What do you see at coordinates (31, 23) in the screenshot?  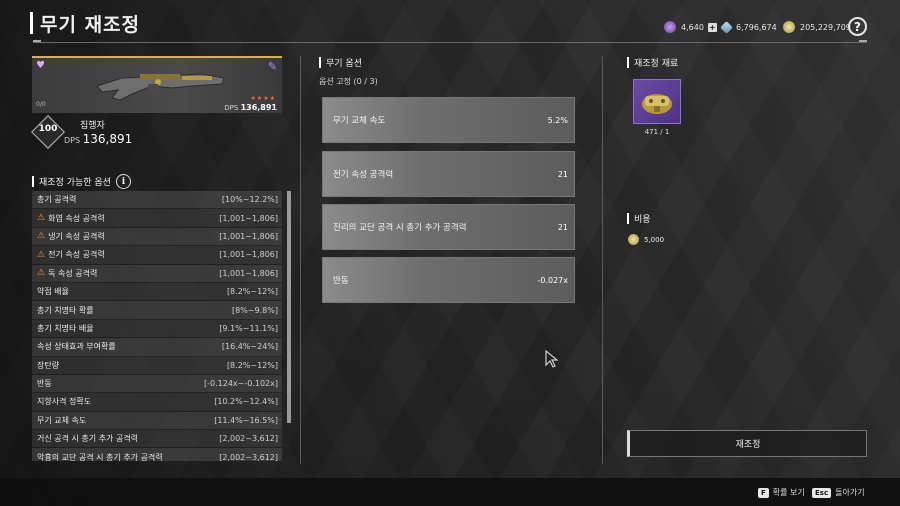 I see `title-accent` at bounding box center [31, 23].